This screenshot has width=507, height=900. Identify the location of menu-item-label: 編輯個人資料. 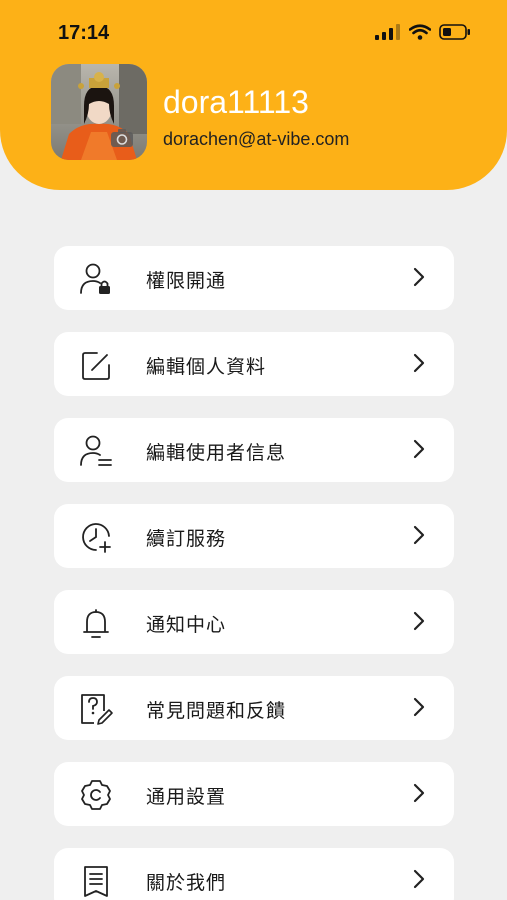
(206, 367).